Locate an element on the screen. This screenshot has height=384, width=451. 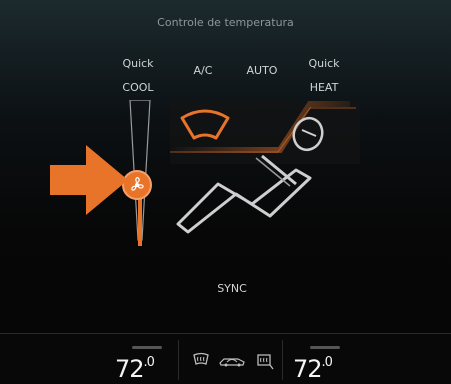
passenger-temp-value: 72 is located at coordinates (308, 369).